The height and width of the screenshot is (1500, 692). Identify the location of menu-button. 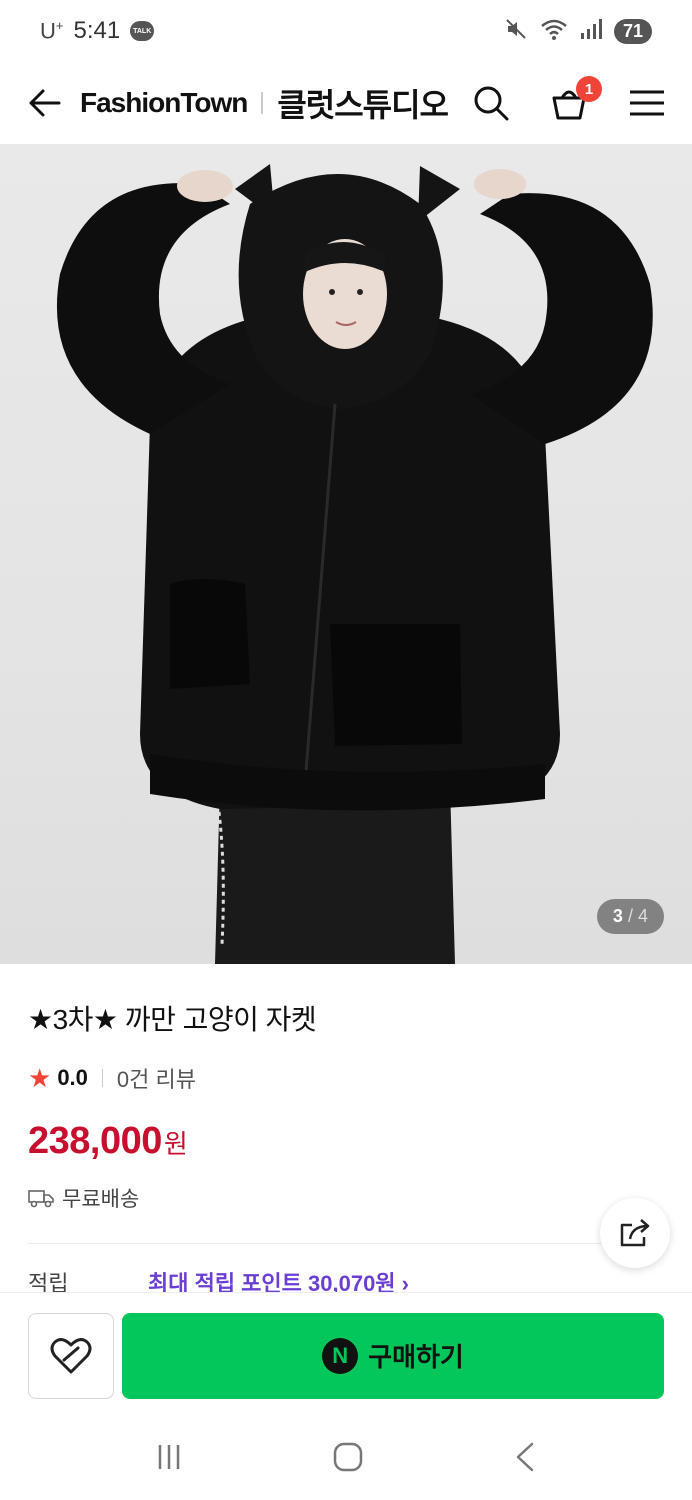
(647, 103).